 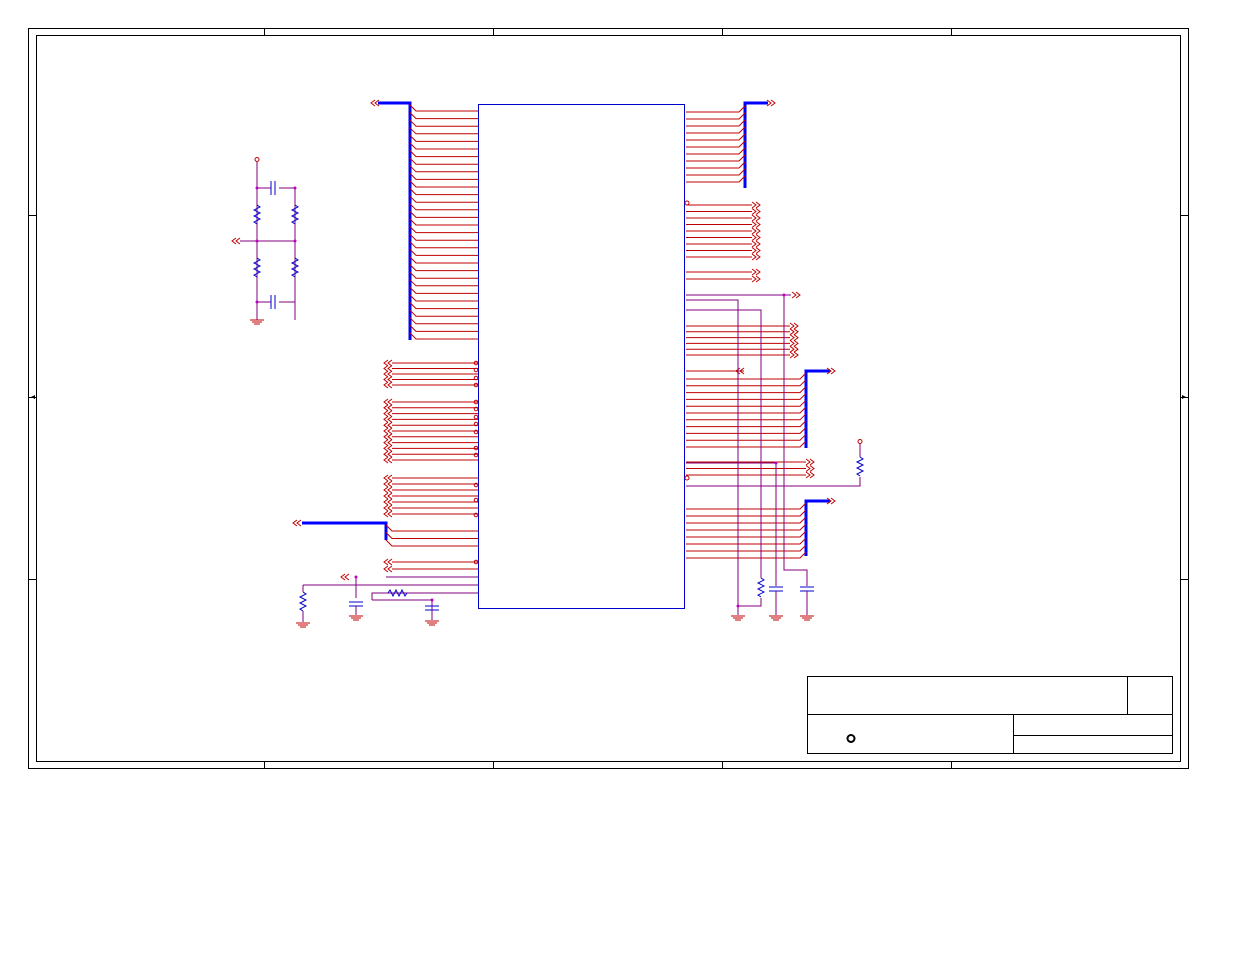 What do you see at coordinates (851, 738) in the screenshot?
I see `logo-circle-icon` at bounding box center [851, 738].